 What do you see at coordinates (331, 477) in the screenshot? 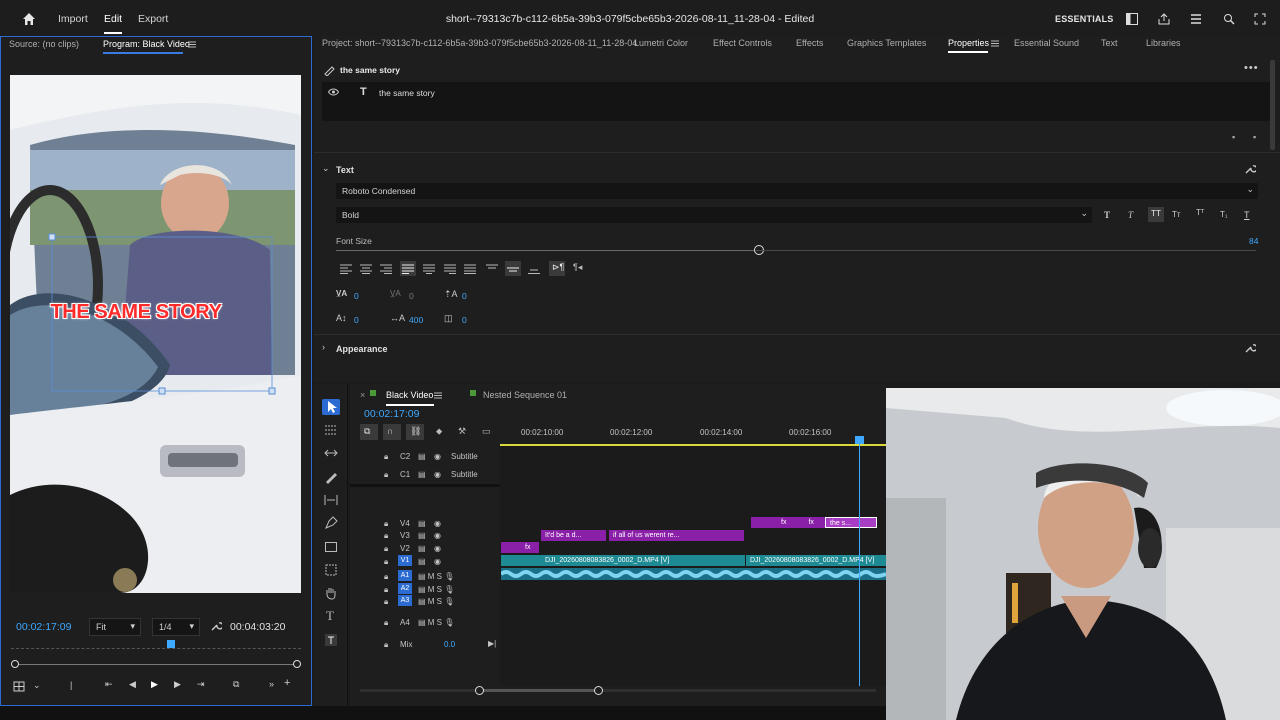
I see `razor-icon` at bounding box center [331, 477].